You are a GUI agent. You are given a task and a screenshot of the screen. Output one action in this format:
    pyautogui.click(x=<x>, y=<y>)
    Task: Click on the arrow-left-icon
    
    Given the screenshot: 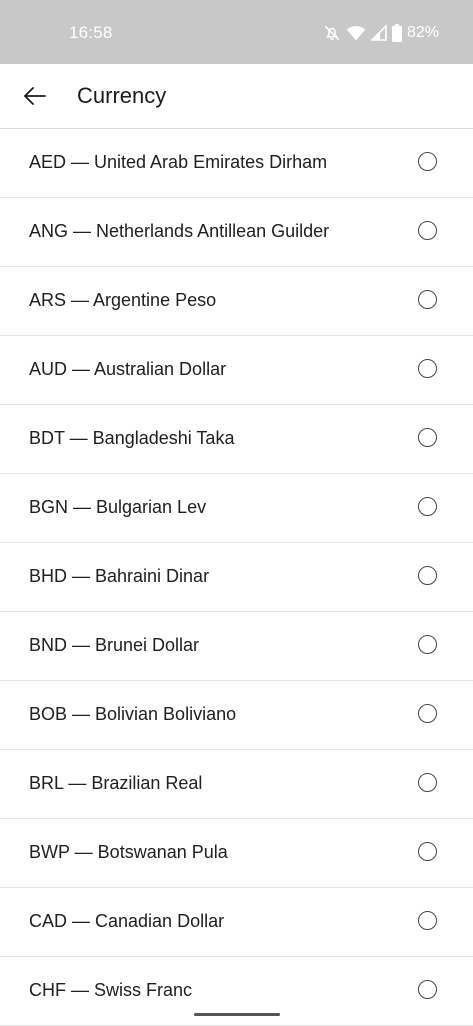 What is the action you would take?
    pyautogui.click(x=35, y=96)
    